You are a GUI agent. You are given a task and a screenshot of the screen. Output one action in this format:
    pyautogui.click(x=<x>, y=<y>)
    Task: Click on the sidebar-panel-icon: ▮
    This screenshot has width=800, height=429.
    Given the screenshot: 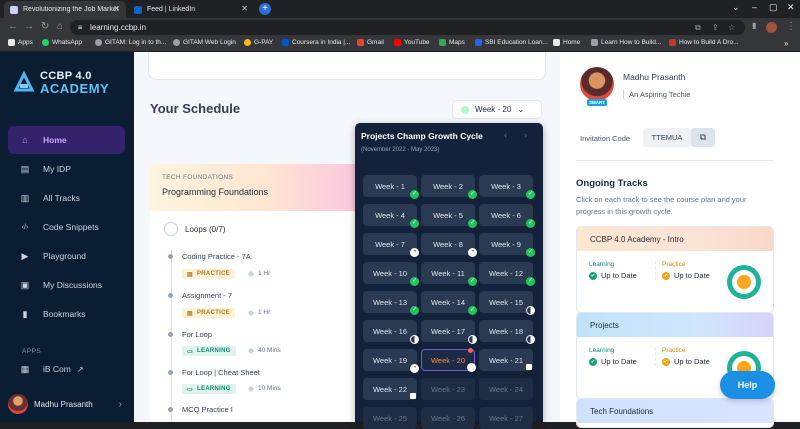 What is the action you would take?
    pyautogui.click(x=754, y=25)
    